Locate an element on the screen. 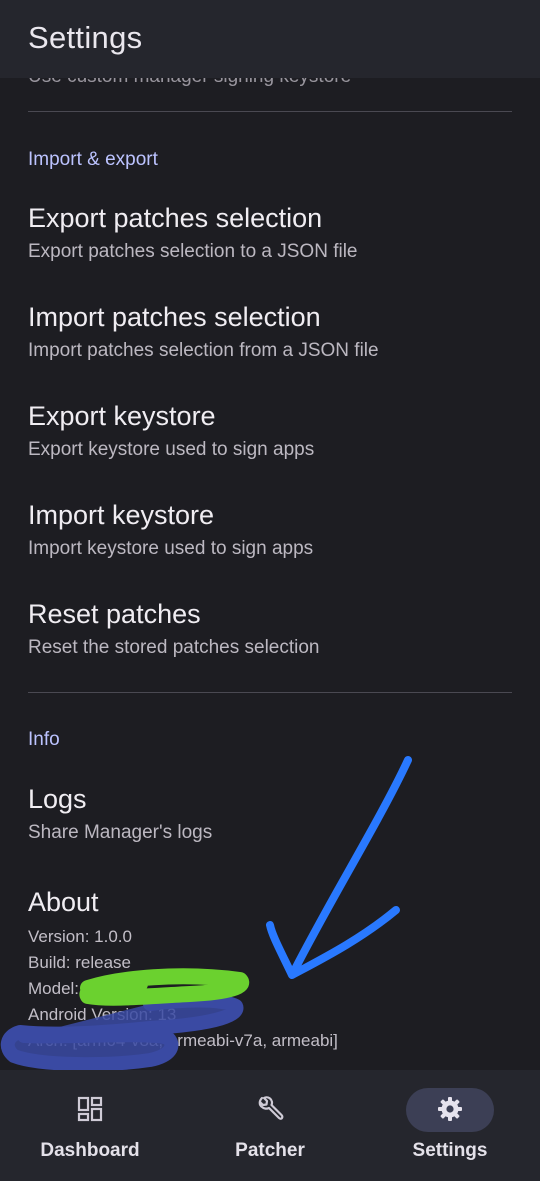 The image size is (540, 1181). nav-label: Dashboard is located at coordinates (90, 1150).